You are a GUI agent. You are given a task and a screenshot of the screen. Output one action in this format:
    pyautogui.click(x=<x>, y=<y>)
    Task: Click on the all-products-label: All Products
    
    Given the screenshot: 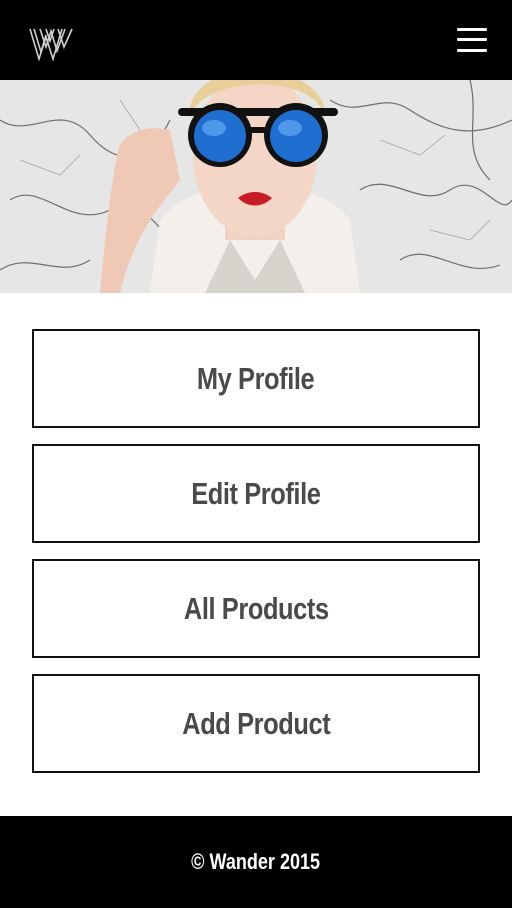 What is the action you would take?
    pyautogui.click(x=256, y=608)
    